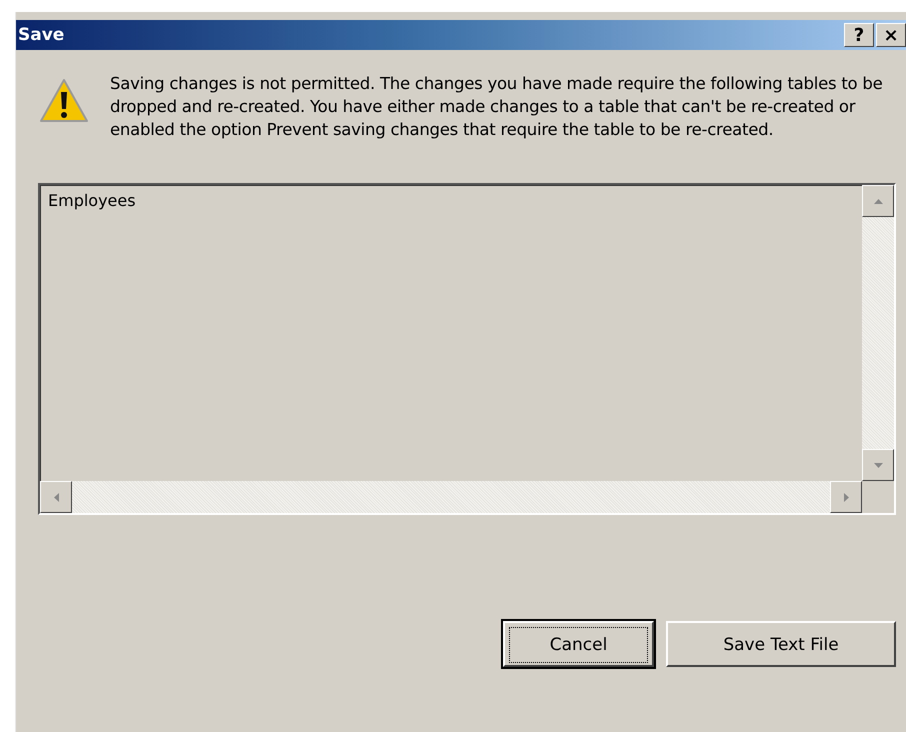 The height and width of the screenshot is (732, 906). I want to click on warning-message: Saving changes is not permitted. The changes you have made require the following tables to be dropped and re-created. You have either made changes to a table that can't be re-created or enabled the option Prevent saving changes that require the table to be re-created., so click(497, 107).